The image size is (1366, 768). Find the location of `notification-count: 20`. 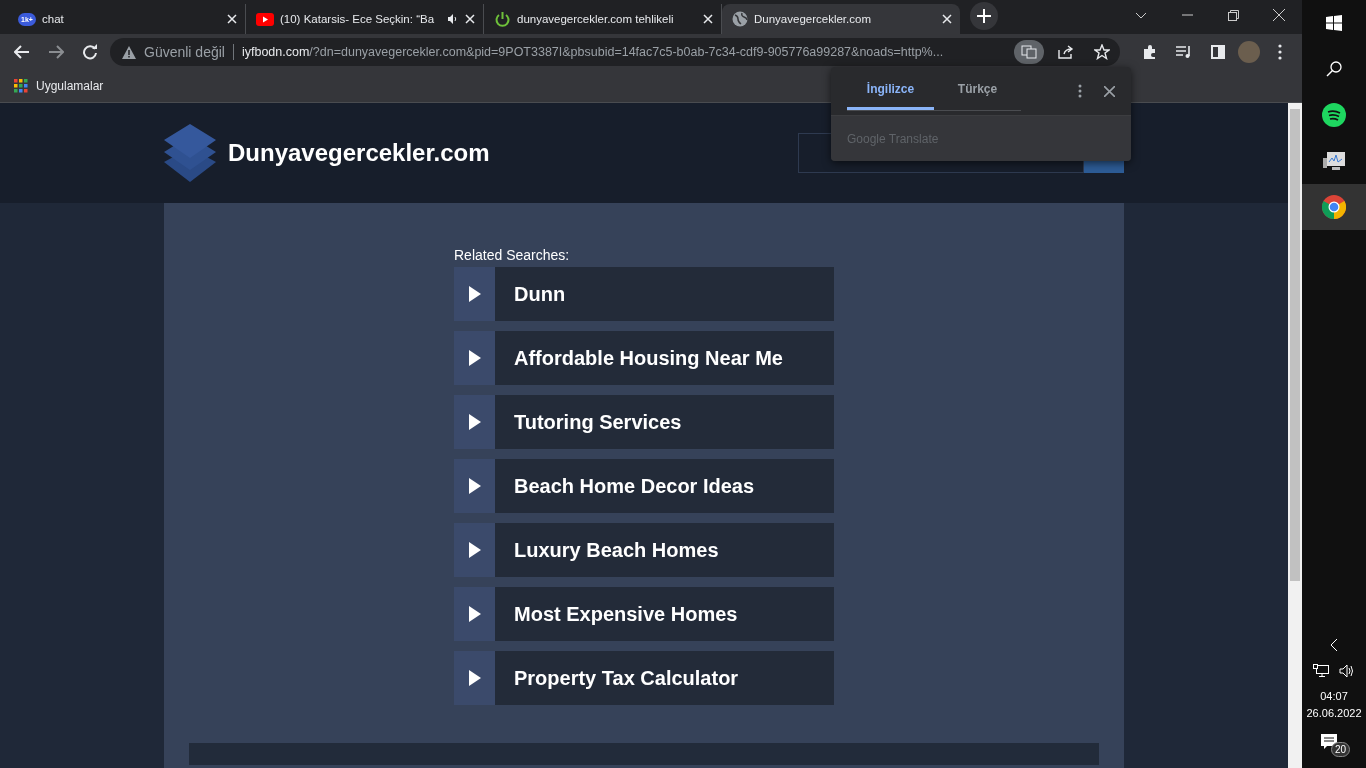

notification-count: 20 is located at coordinates (1341, 749).